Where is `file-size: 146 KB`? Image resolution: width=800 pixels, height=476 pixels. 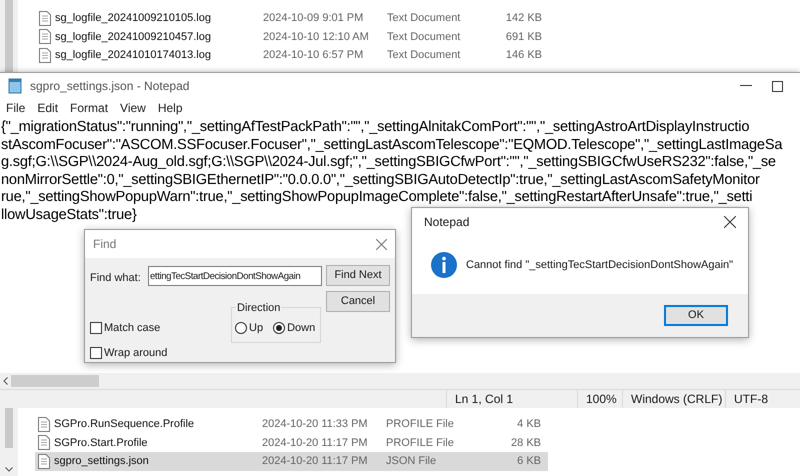
file-size: 146 KB is located at coordinates (523, 55).